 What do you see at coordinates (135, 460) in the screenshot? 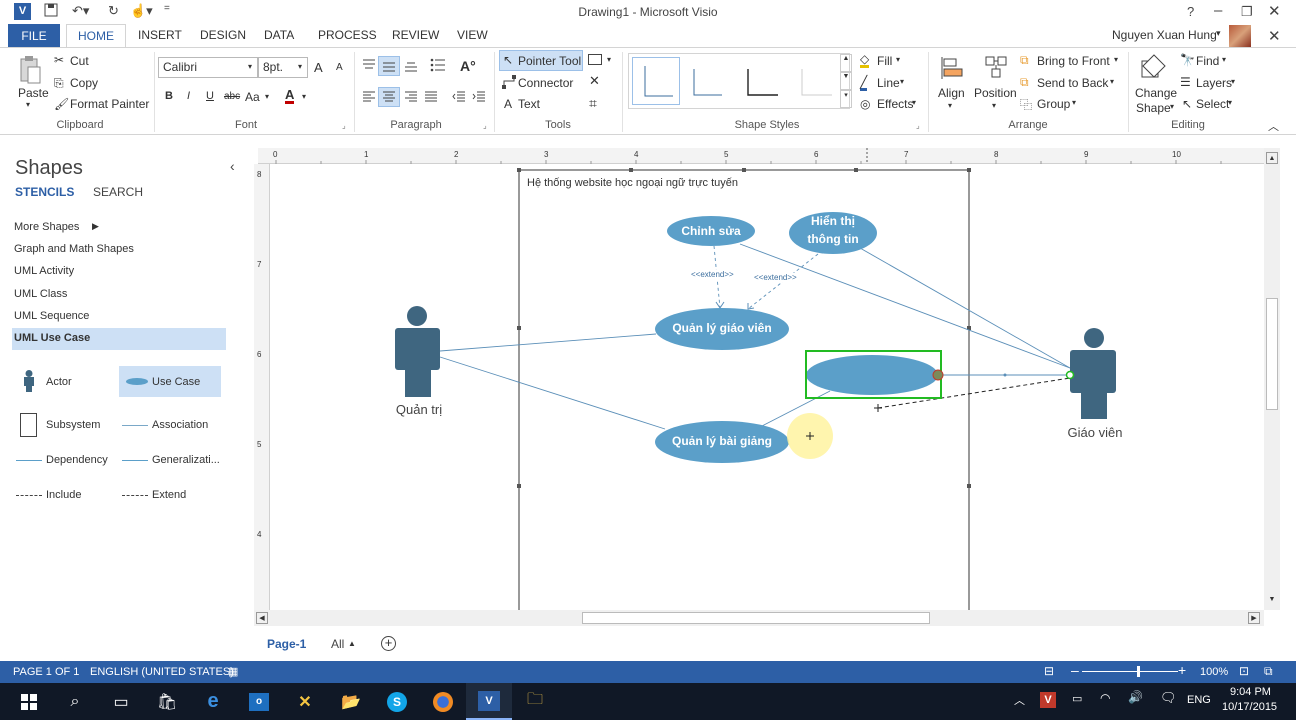
I see `generalization-icon` at bounding box center [135, 460].